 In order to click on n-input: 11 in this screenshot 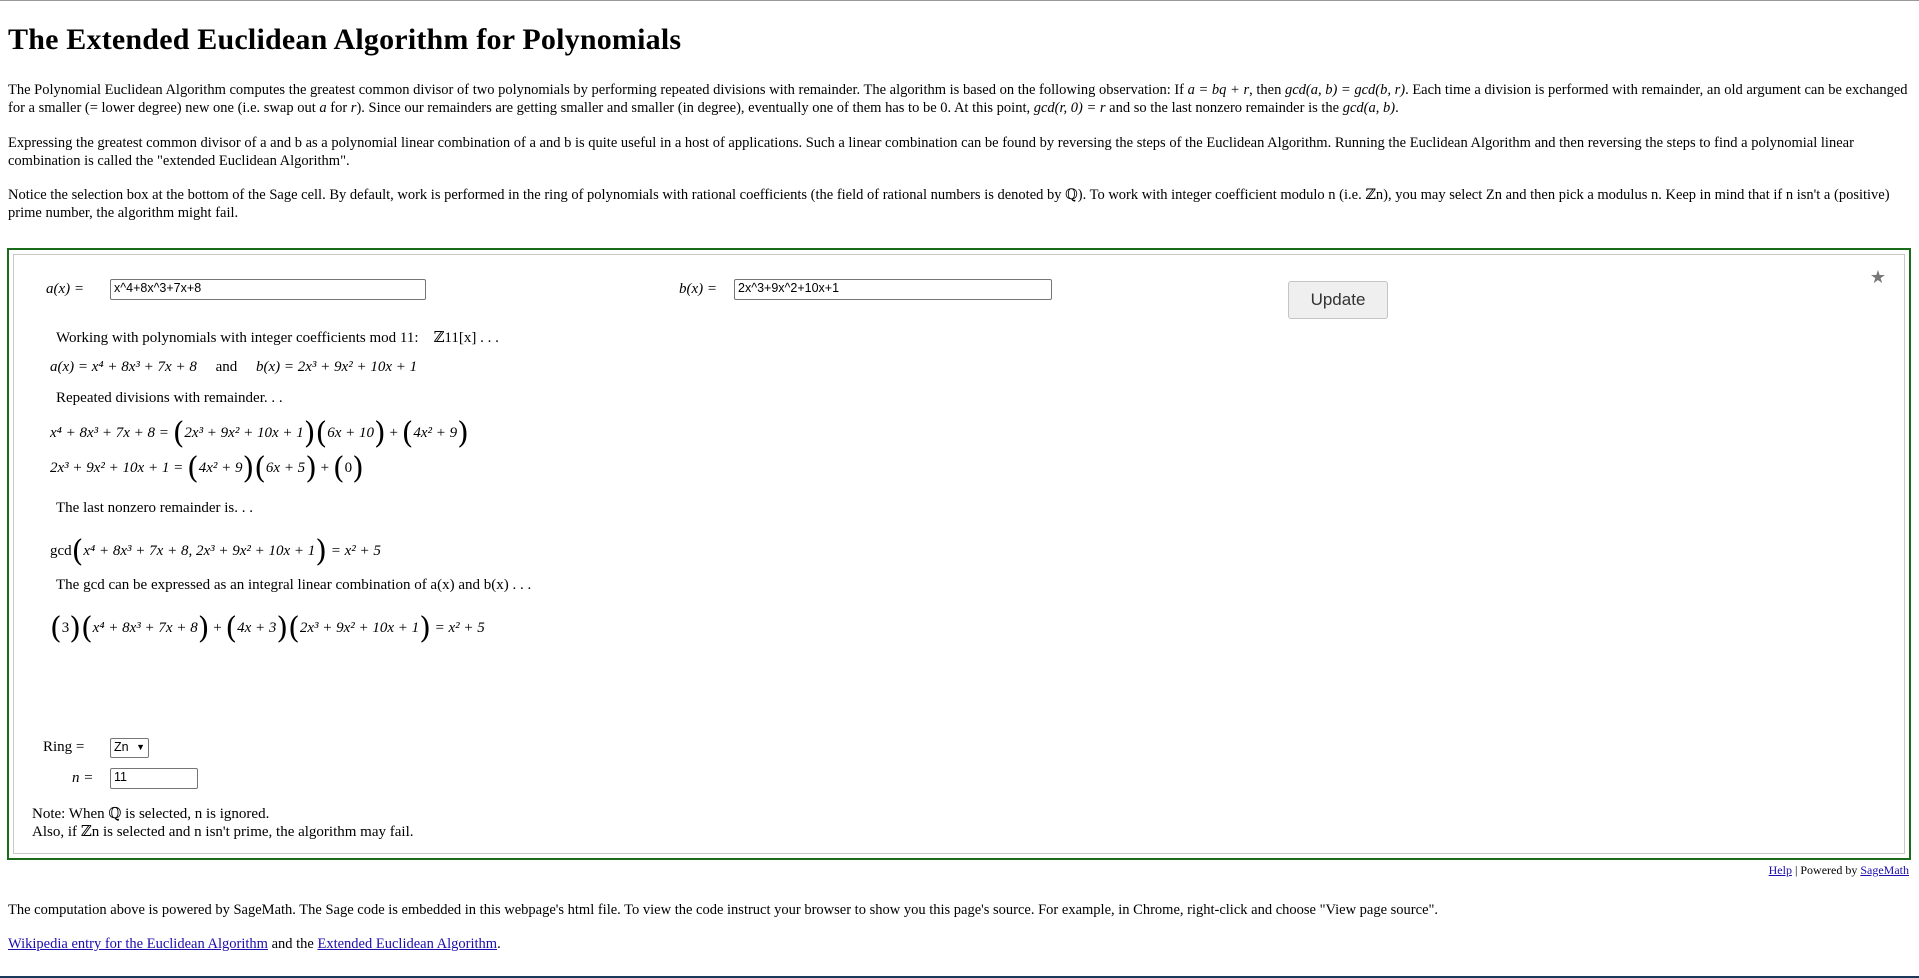, I will do `click(154, 778)`.